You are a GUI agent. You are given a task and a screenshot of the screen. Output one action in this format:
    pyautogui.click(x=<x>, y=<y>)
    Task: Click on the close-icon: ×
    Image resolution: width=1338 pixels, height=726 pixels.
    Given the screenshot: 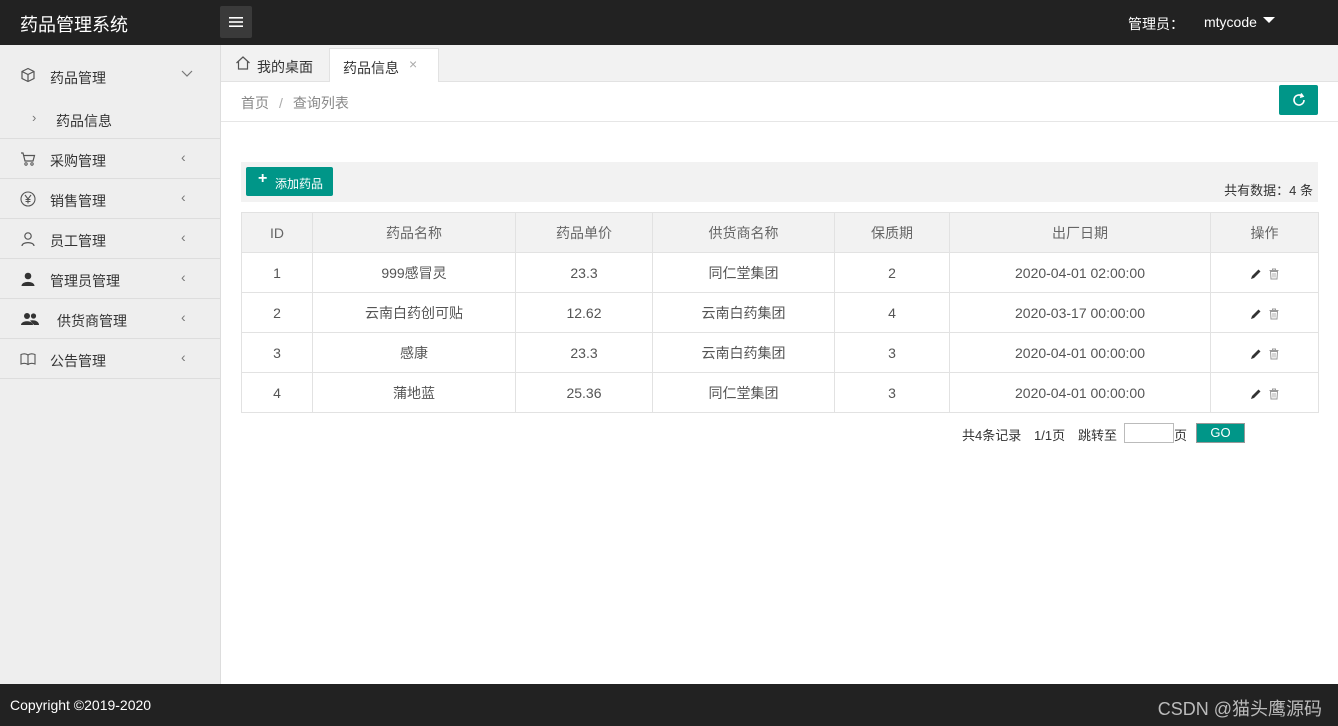 What is the action you would take?
    pyautogui.click(x=413, y=64)
    